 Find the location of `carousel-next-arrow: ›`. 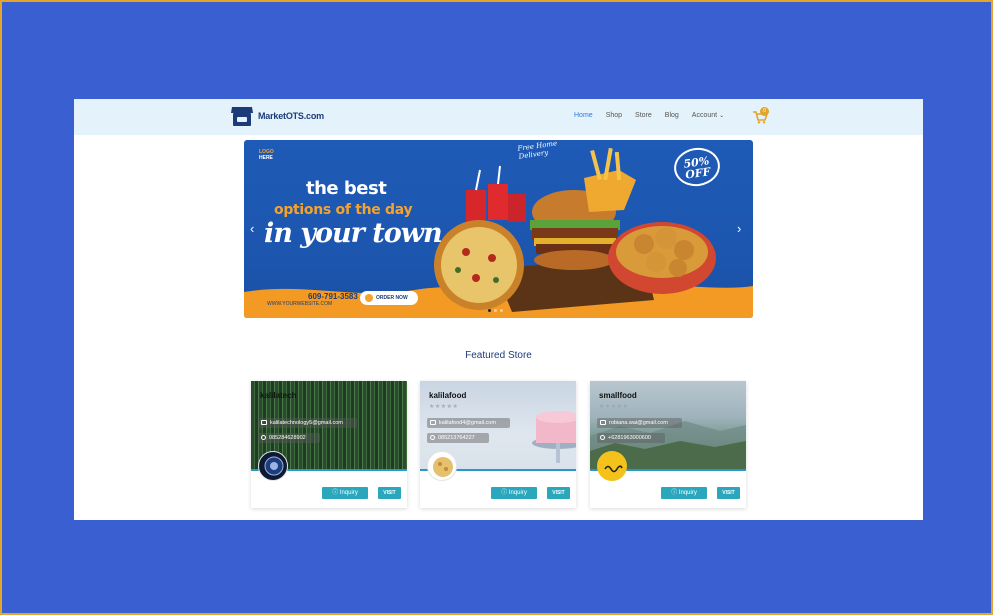

carousel-next-arrow: › is located at coordinates (739, 228).